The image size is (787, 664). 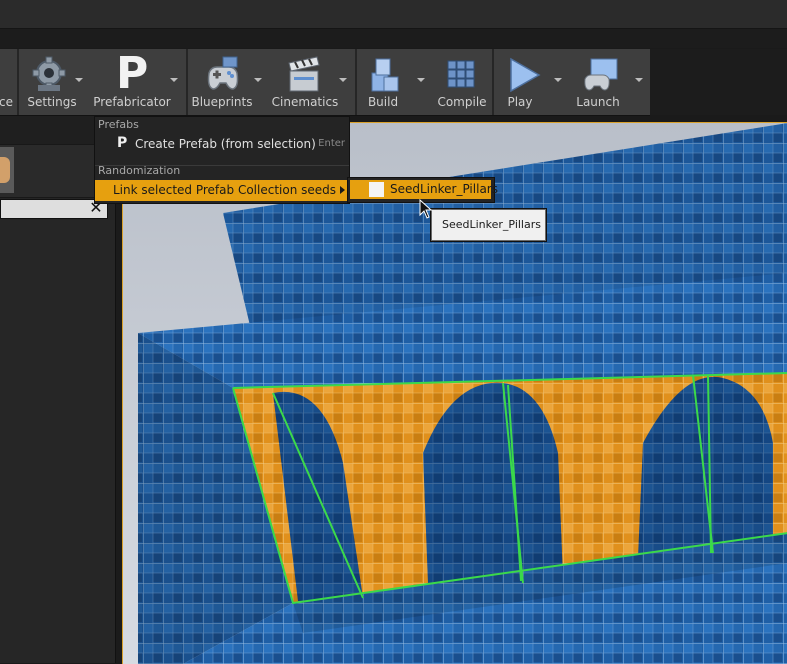 I want to click on cinematics-button: Cinematics, so click(x=312, y=82).